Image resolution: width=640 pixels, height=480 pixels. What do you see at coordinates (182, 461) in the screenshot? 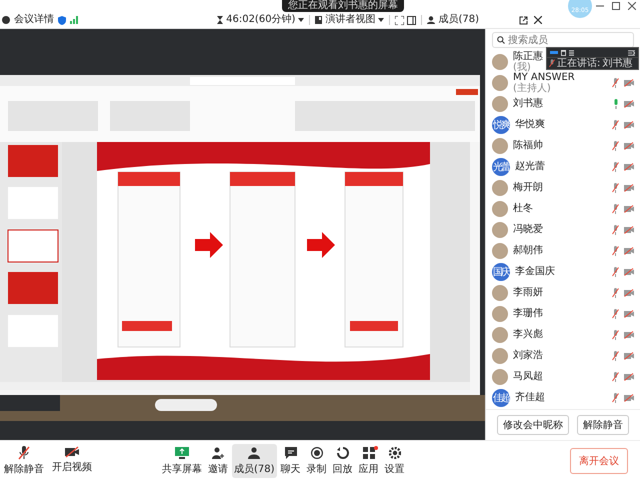
I see `toolbar-button: 共享屏幕` at bounding box center [182, 461].